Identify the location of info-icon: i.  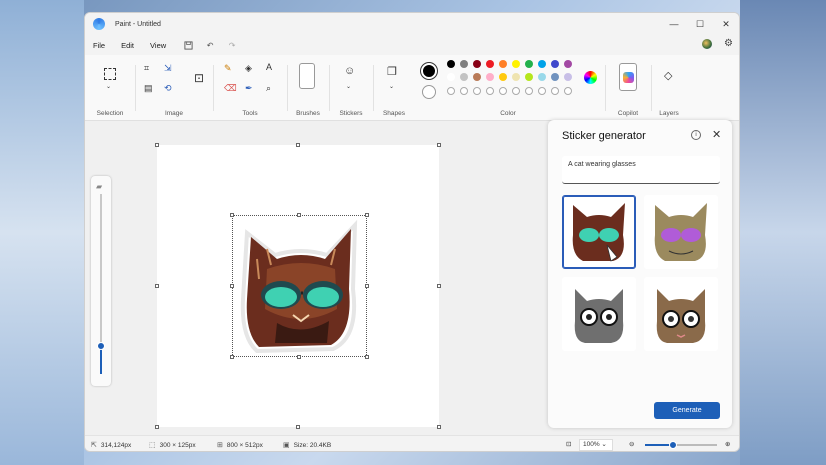
(696, 135).